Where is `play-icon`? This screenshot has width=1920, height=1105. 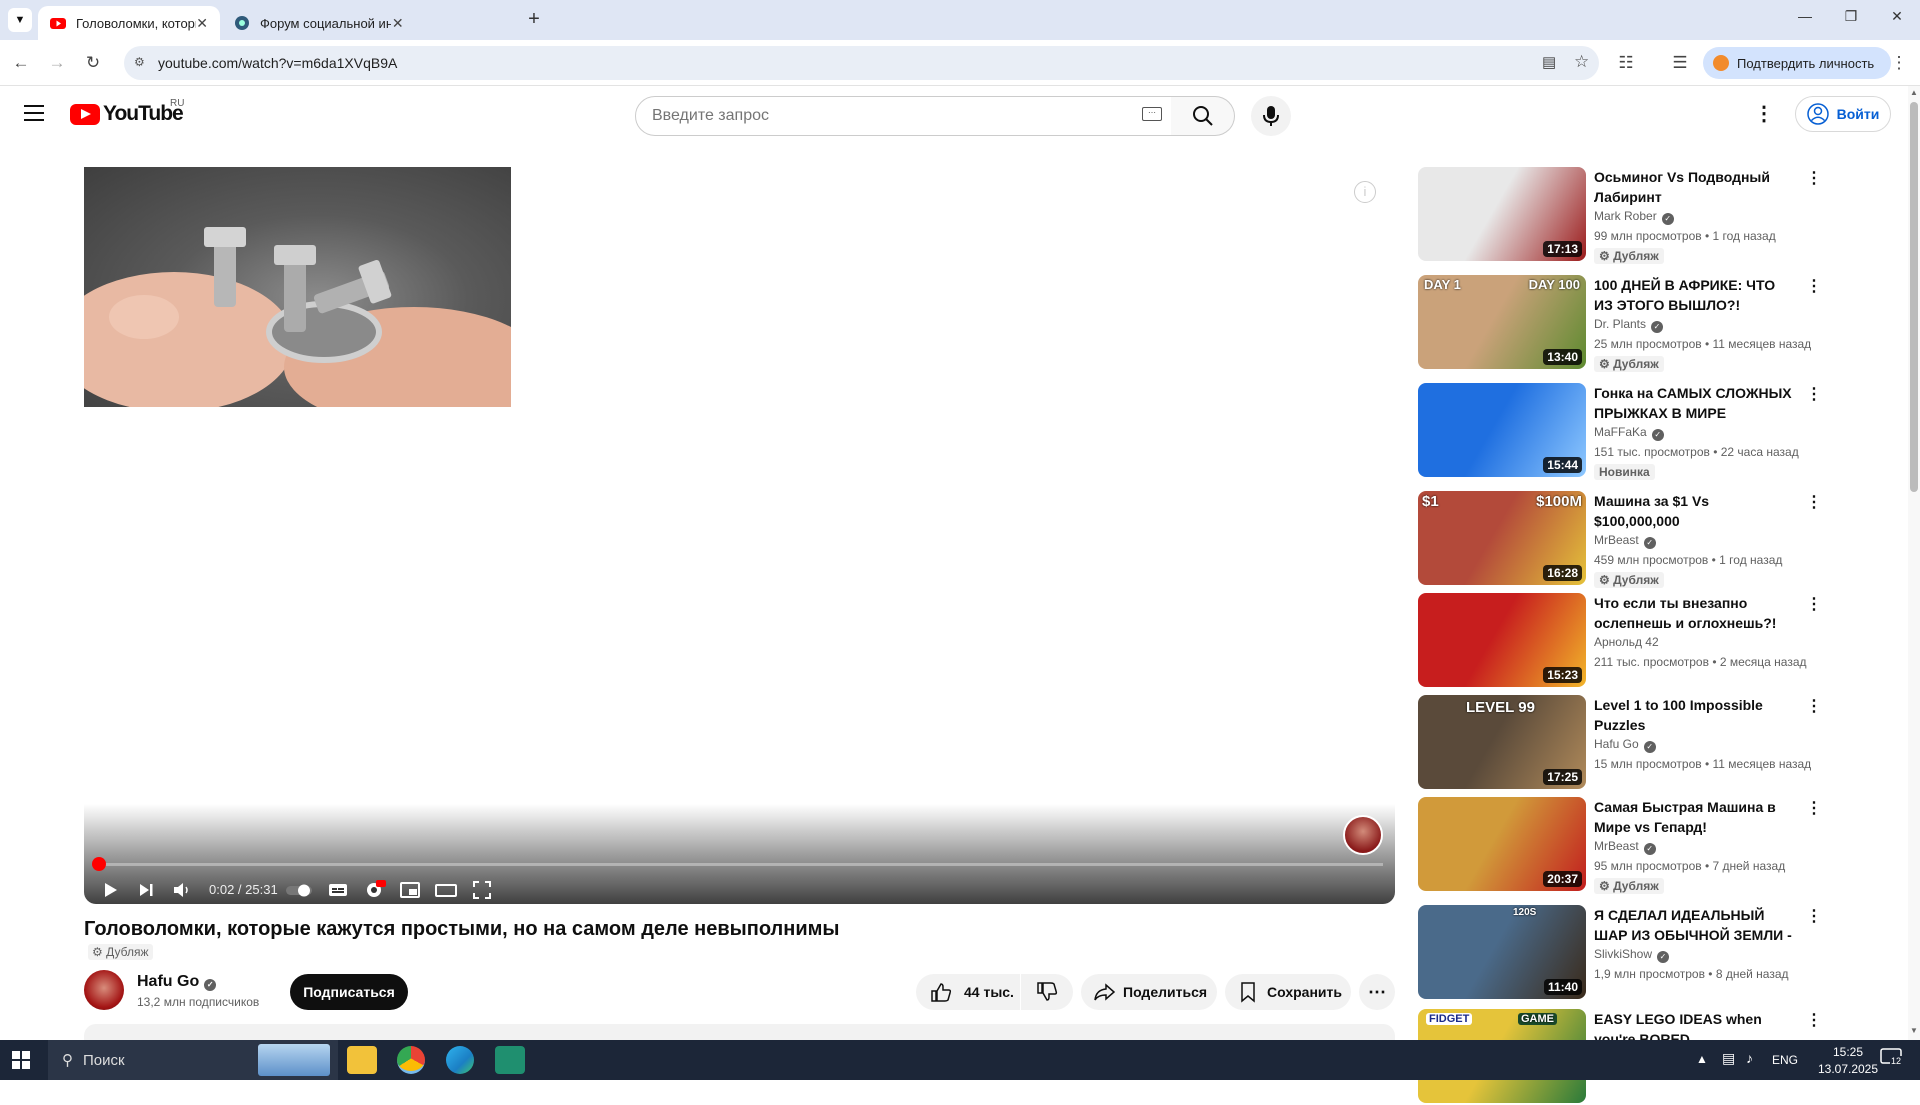 play-icon is located at coordinates (110, 890).